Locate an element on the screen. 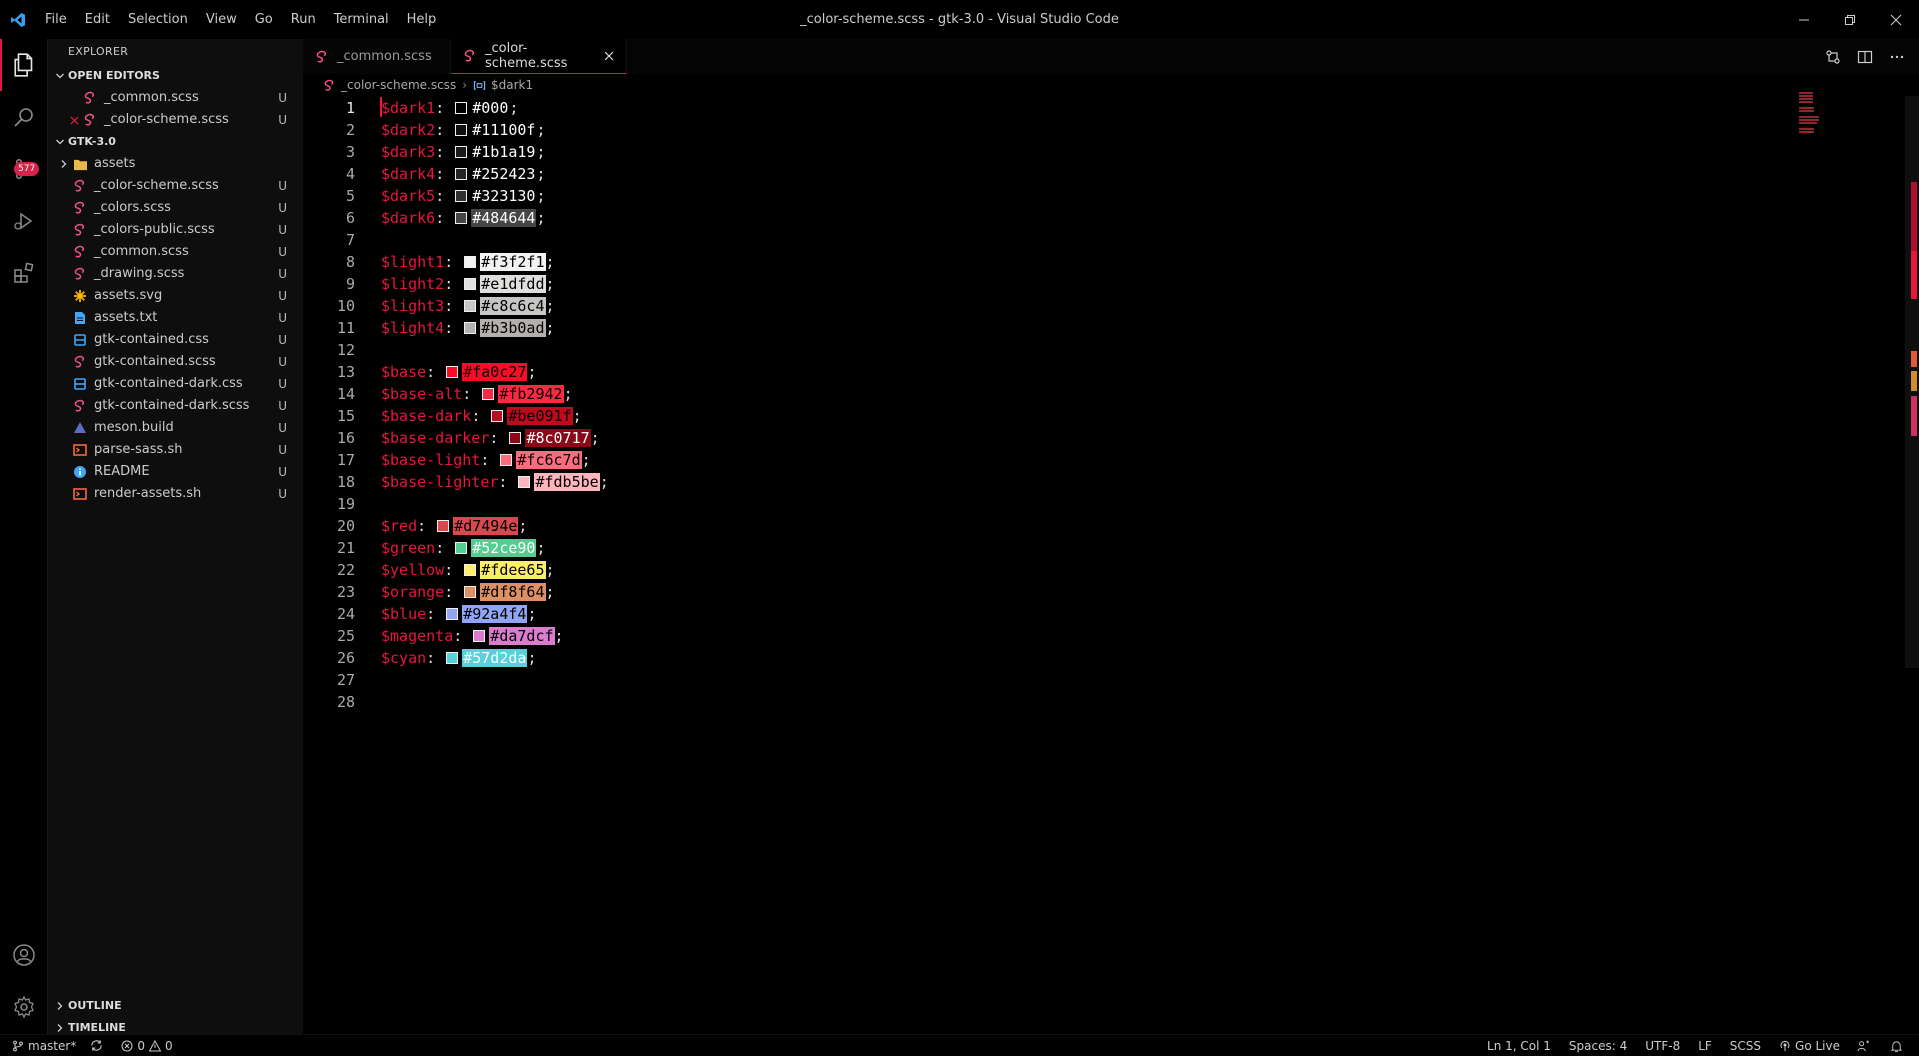  search-button is located at coordinates (24, 117).